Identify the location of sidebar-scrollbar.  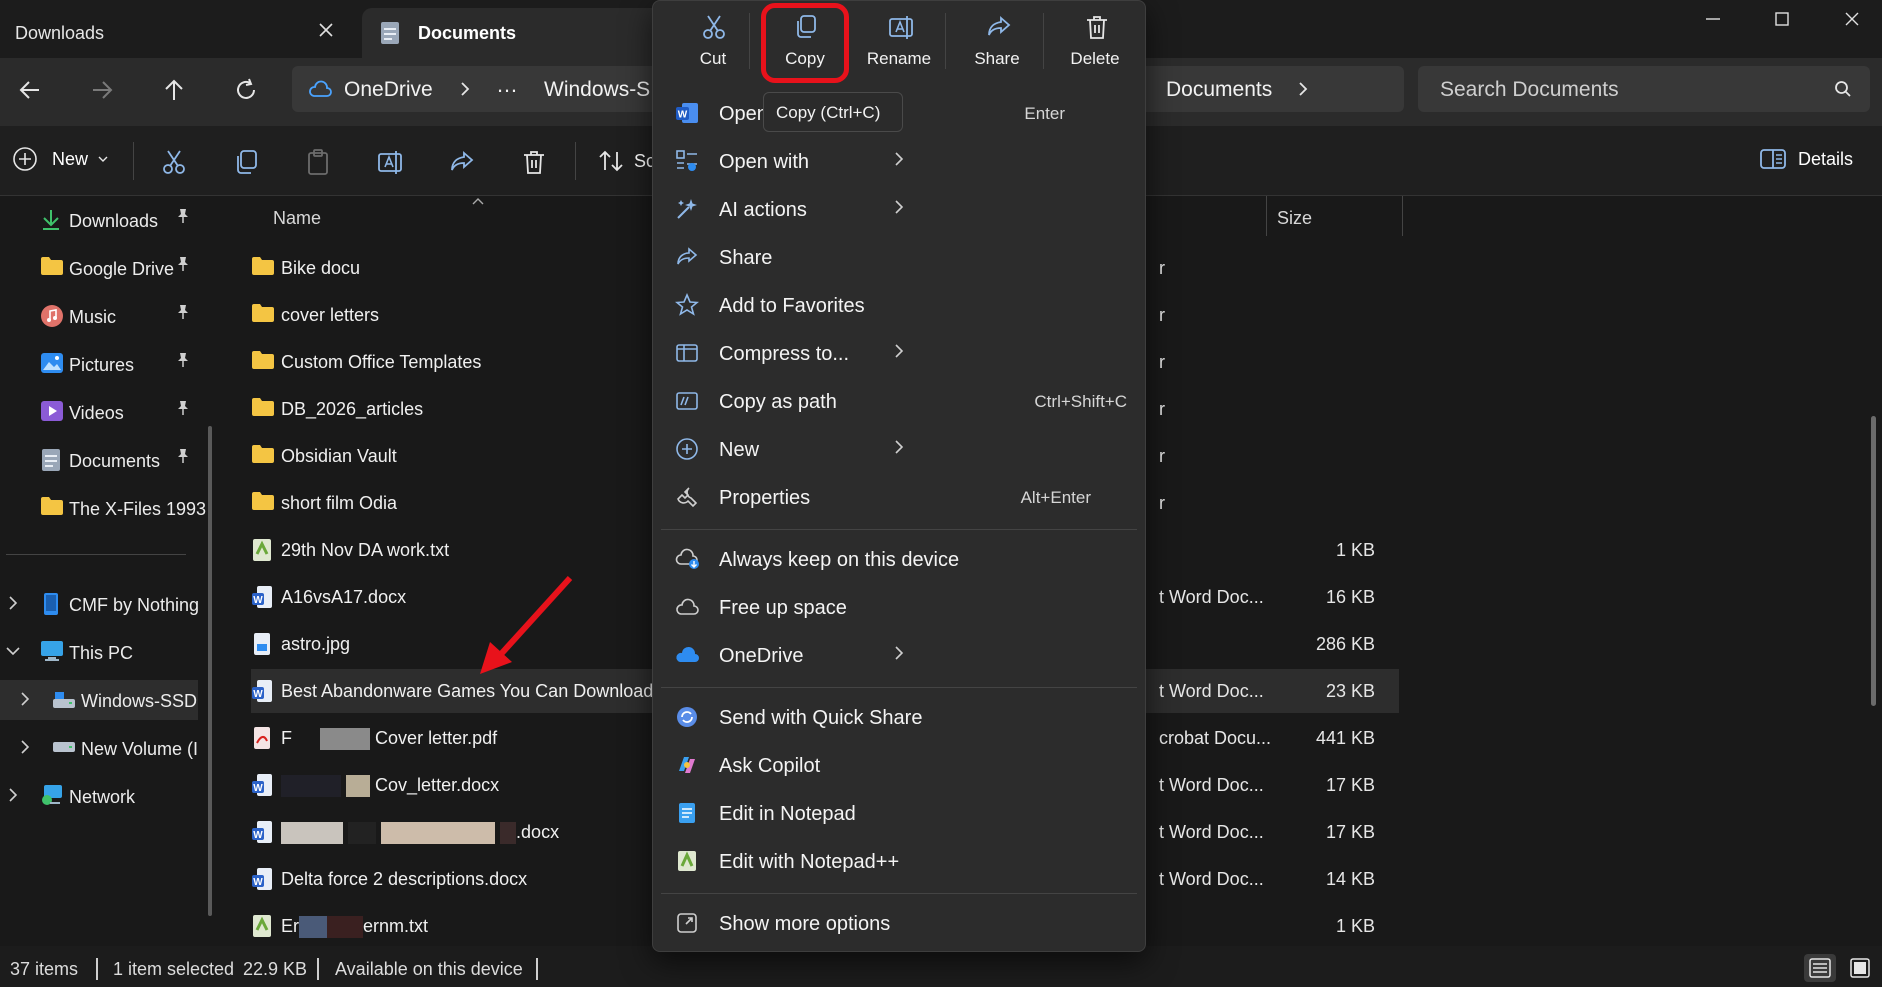
(210, 671).